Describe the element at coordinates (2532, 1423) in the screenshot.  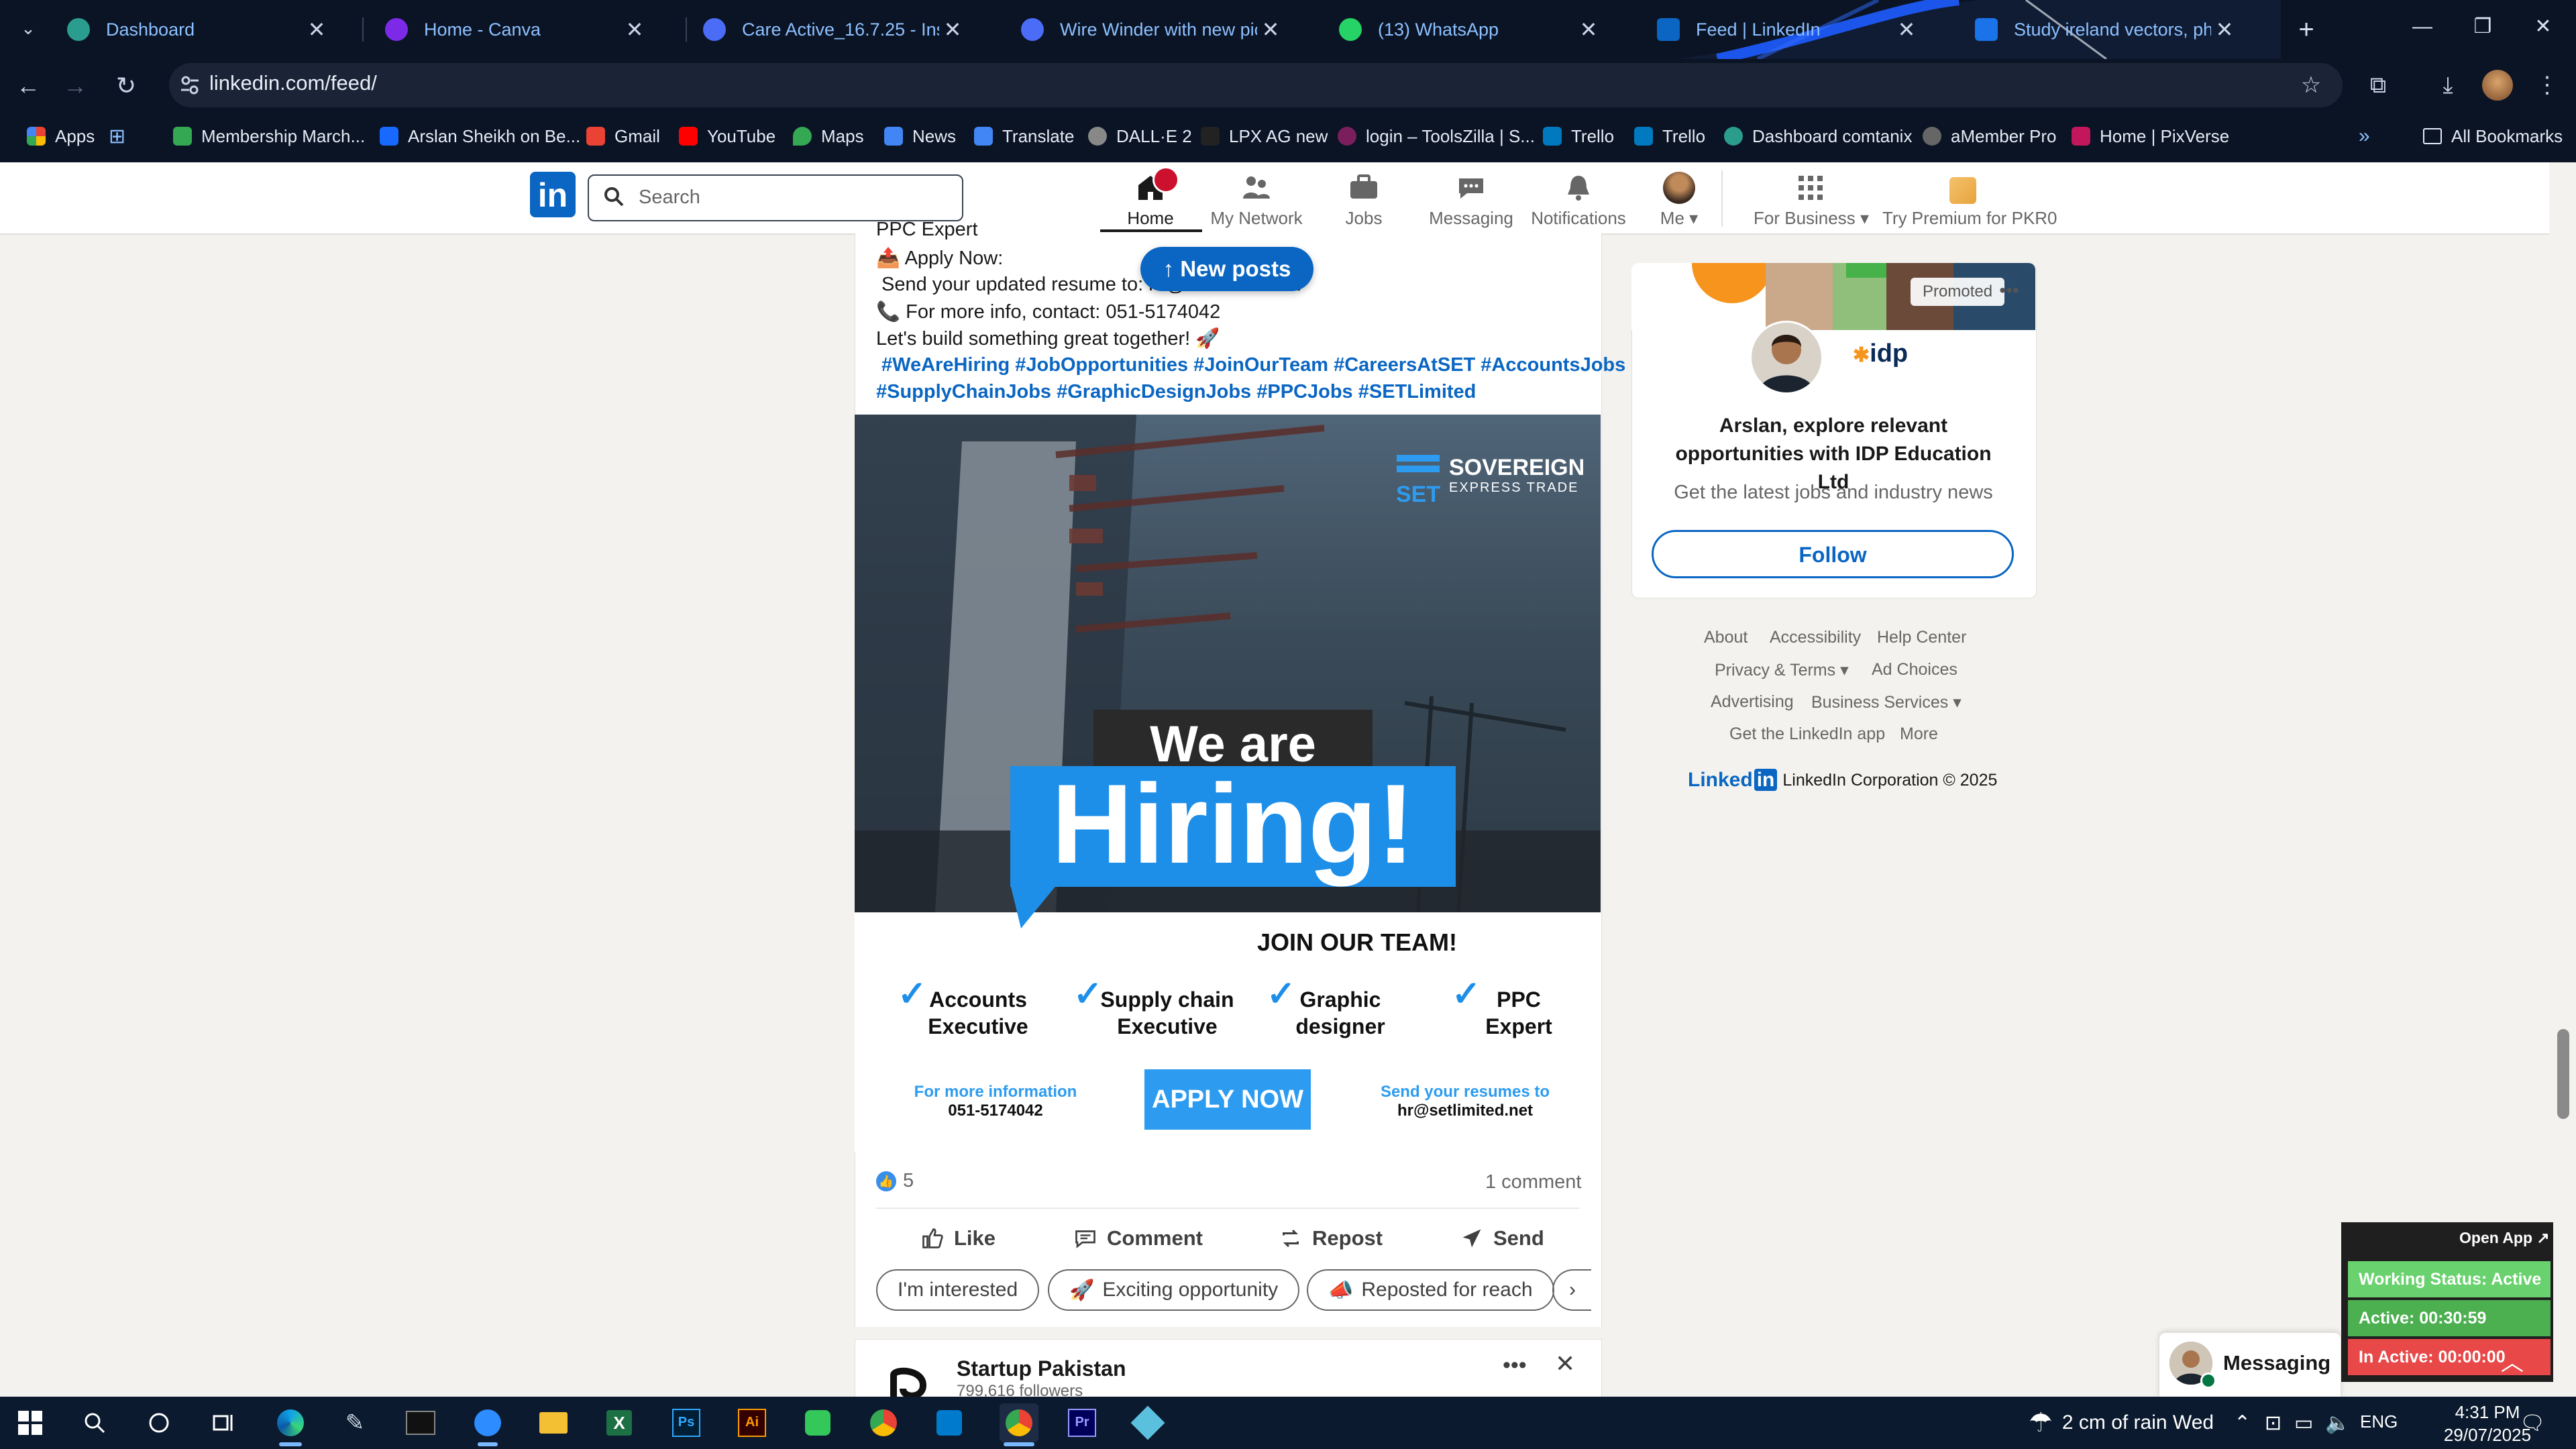
I see `notification-center-icon: 🗨` at that location.